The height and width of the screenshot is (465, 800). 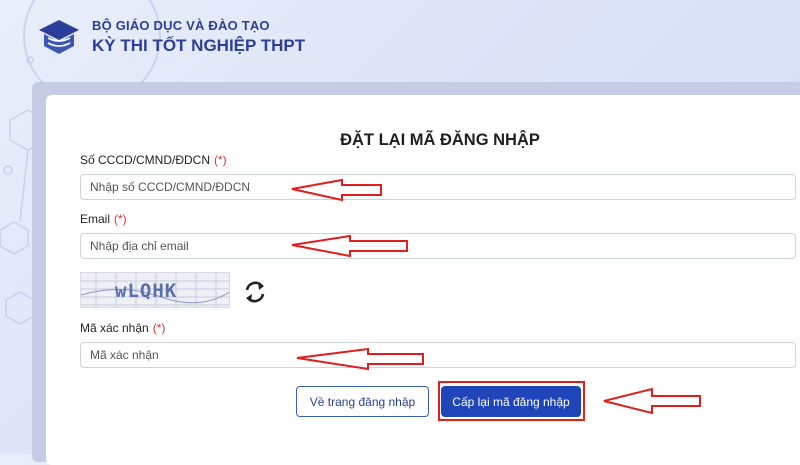 What do you see at coordinates (199, 45) in the screenshot?
I see `exam-name: KỲ THI TỐT NGHIỆP THPT` at bounding box center [199, 45].